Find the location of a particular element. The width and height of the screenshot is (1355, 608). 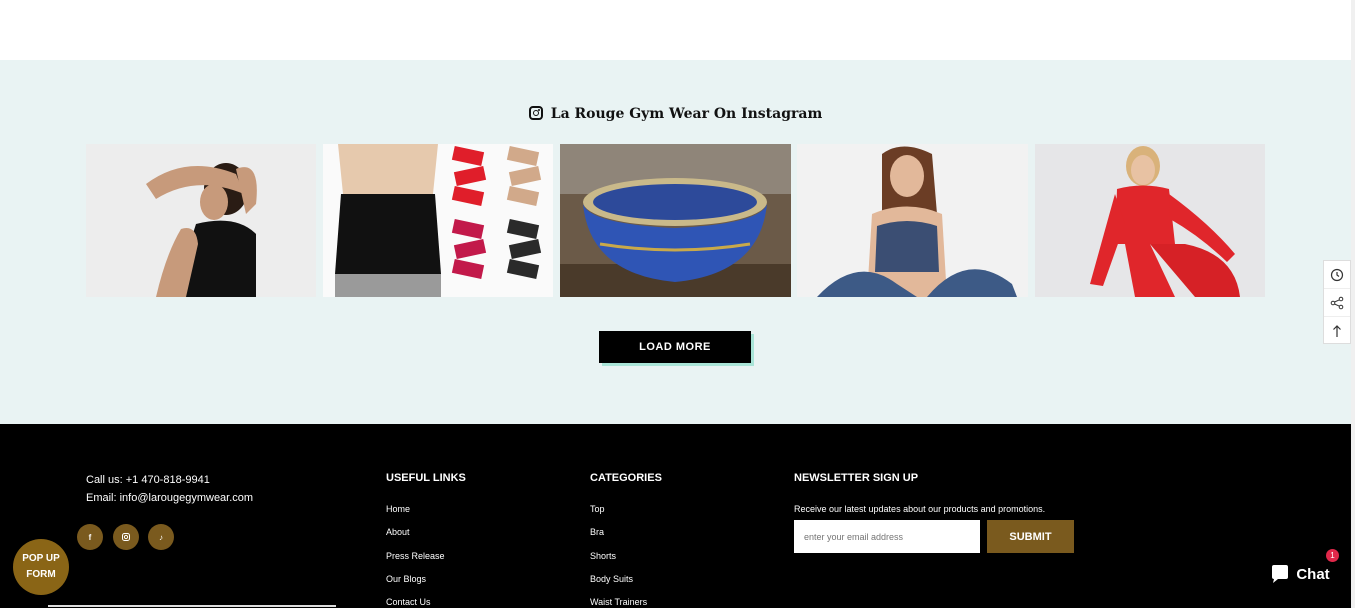

footer-link-contact-us: Contact Us is located at coordinates (408, 602).